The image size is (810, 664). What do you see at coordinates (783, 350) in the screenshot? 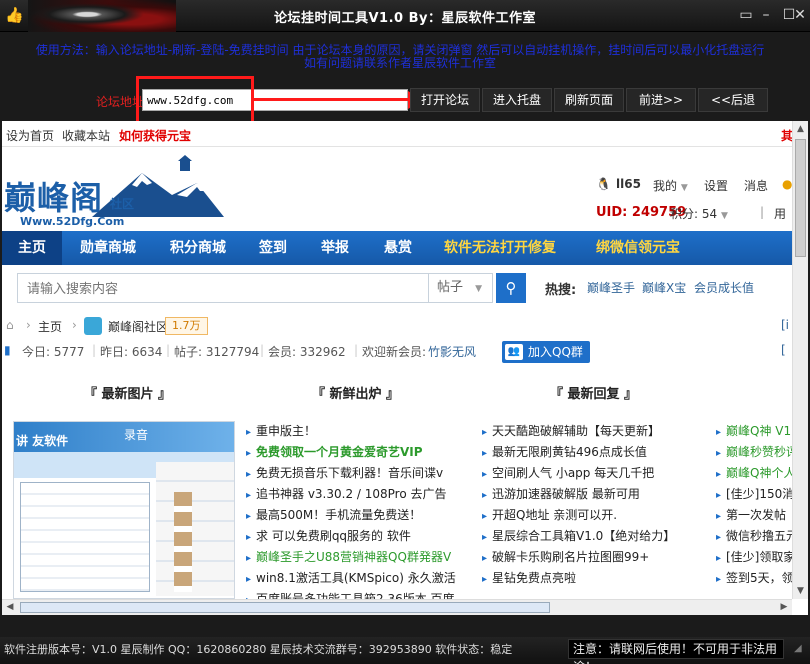
I see `stats-right-link: [` at bounding box center [783, 350].